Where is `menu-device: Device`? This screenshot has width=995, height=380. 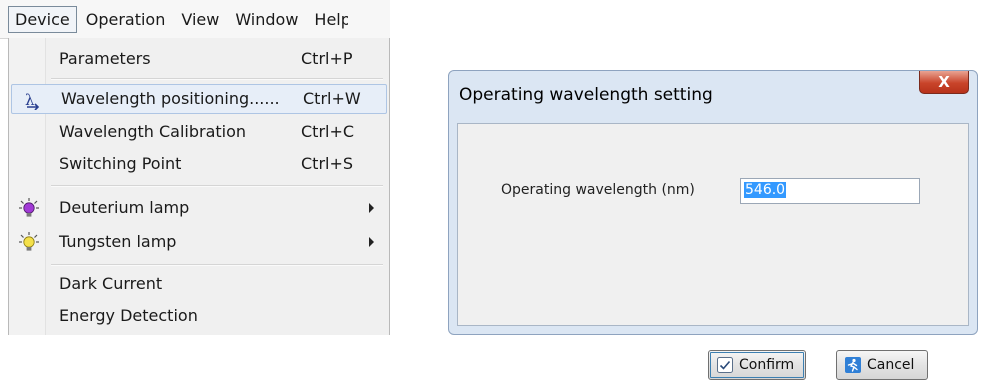
menu-device: Device is located at coordinates (42, 19).